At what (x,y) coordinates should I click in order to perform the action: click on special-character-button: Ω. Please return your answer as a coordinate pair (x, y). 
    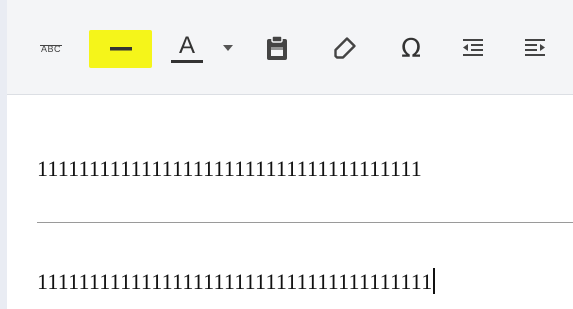
    Looking at the image, I should click on (411, 48).